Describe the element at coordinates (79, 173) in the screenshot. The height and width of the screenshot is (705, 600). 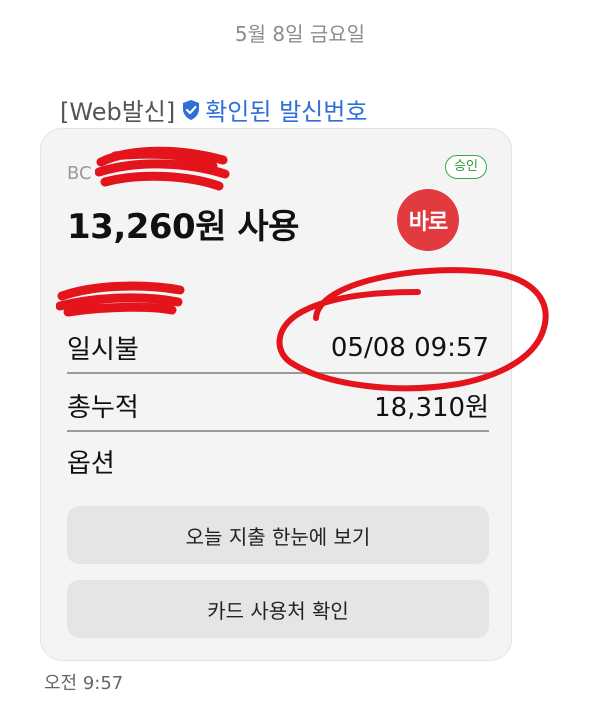
I see `card-issuer: BC` at that location.